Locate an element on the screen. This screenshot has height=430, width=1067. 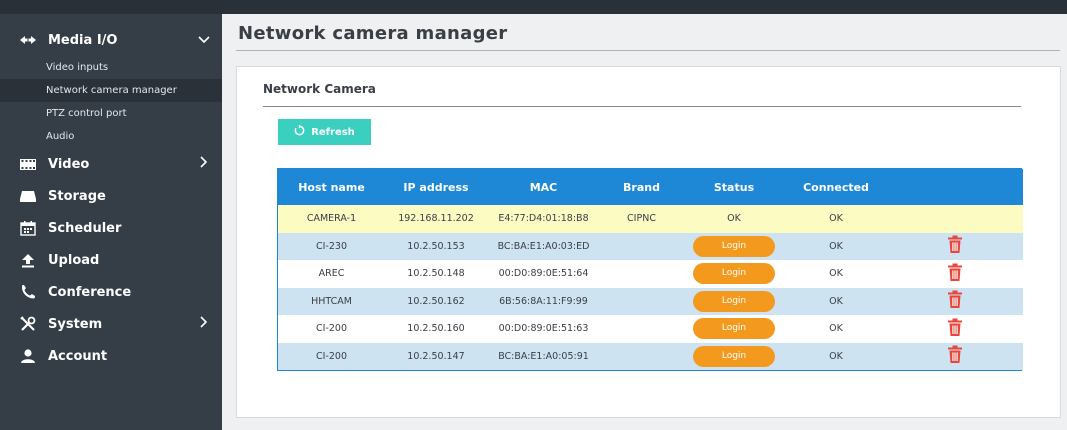
chevron-down-icon is located at coordinates (204, 40).